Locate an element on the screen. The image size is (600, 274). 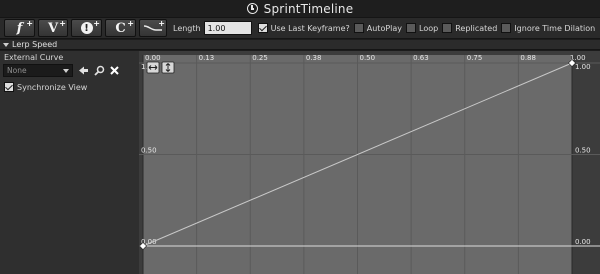
replicated-label: Replicated is located at coordinates (476, 28).